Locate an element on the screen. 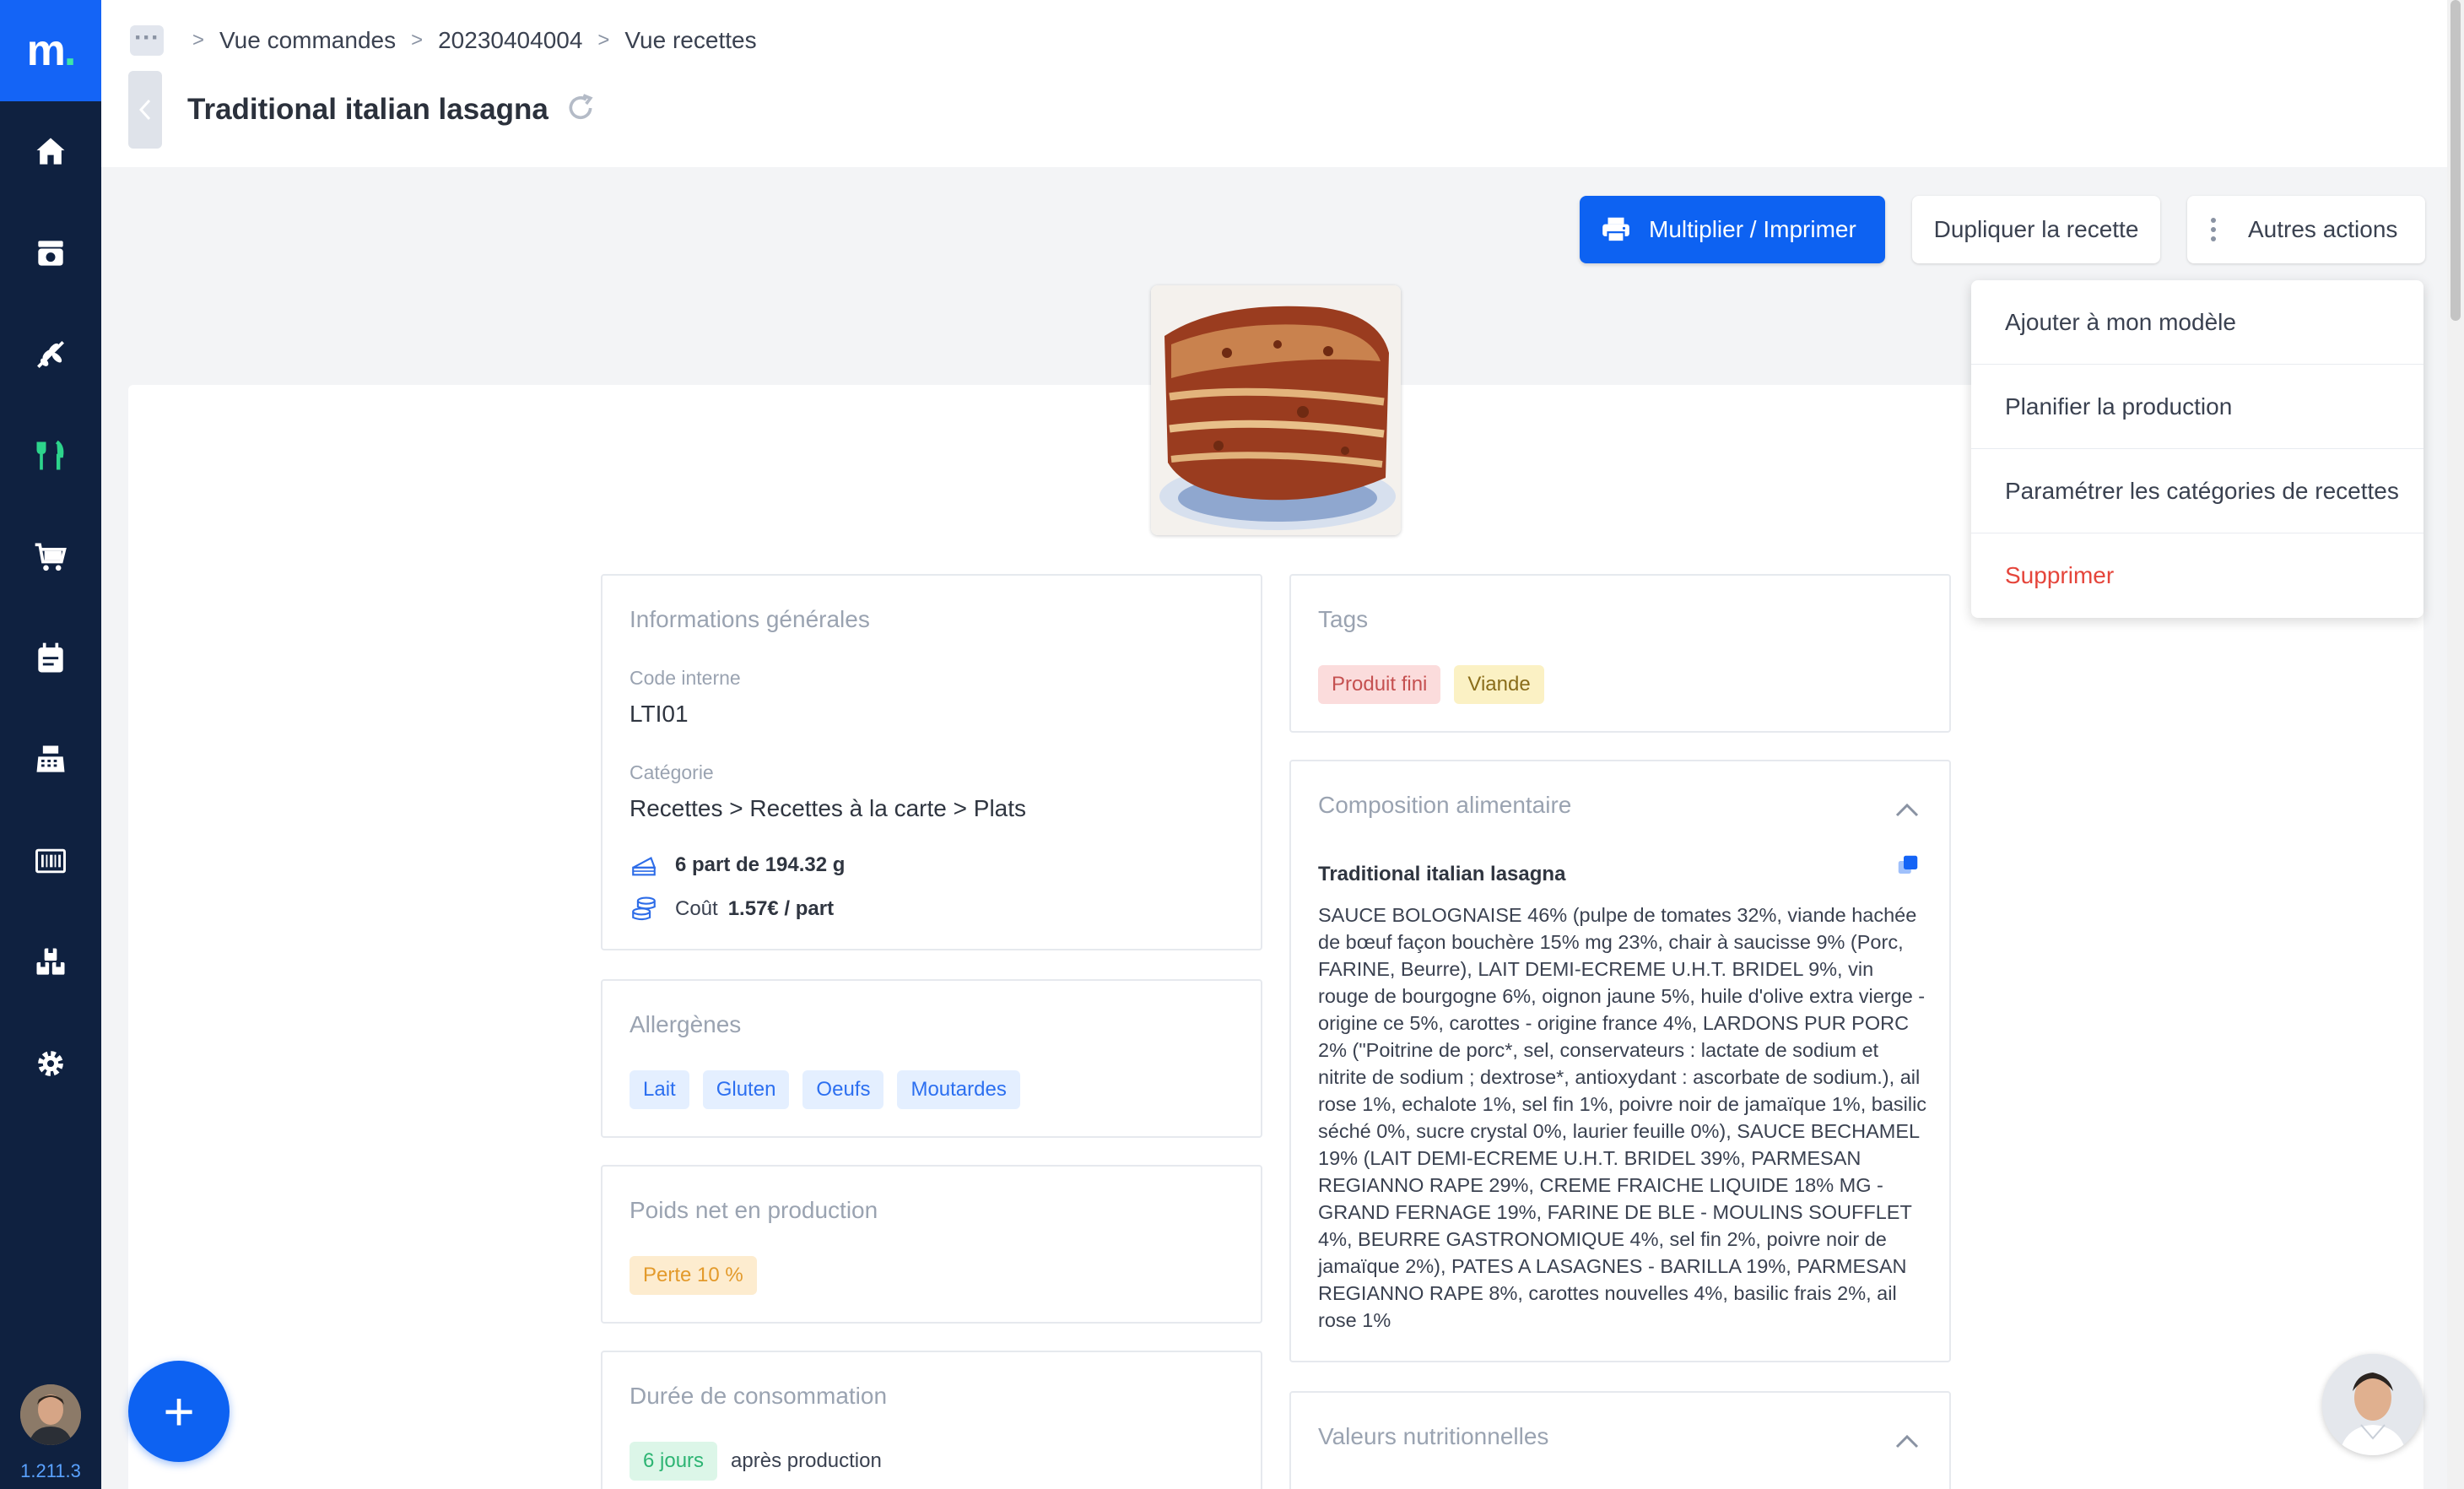 This screenshot has width=2464, height=1489. category-value: Recettes > Recettes à la carte > Plats is located at coordinates (829, 808).